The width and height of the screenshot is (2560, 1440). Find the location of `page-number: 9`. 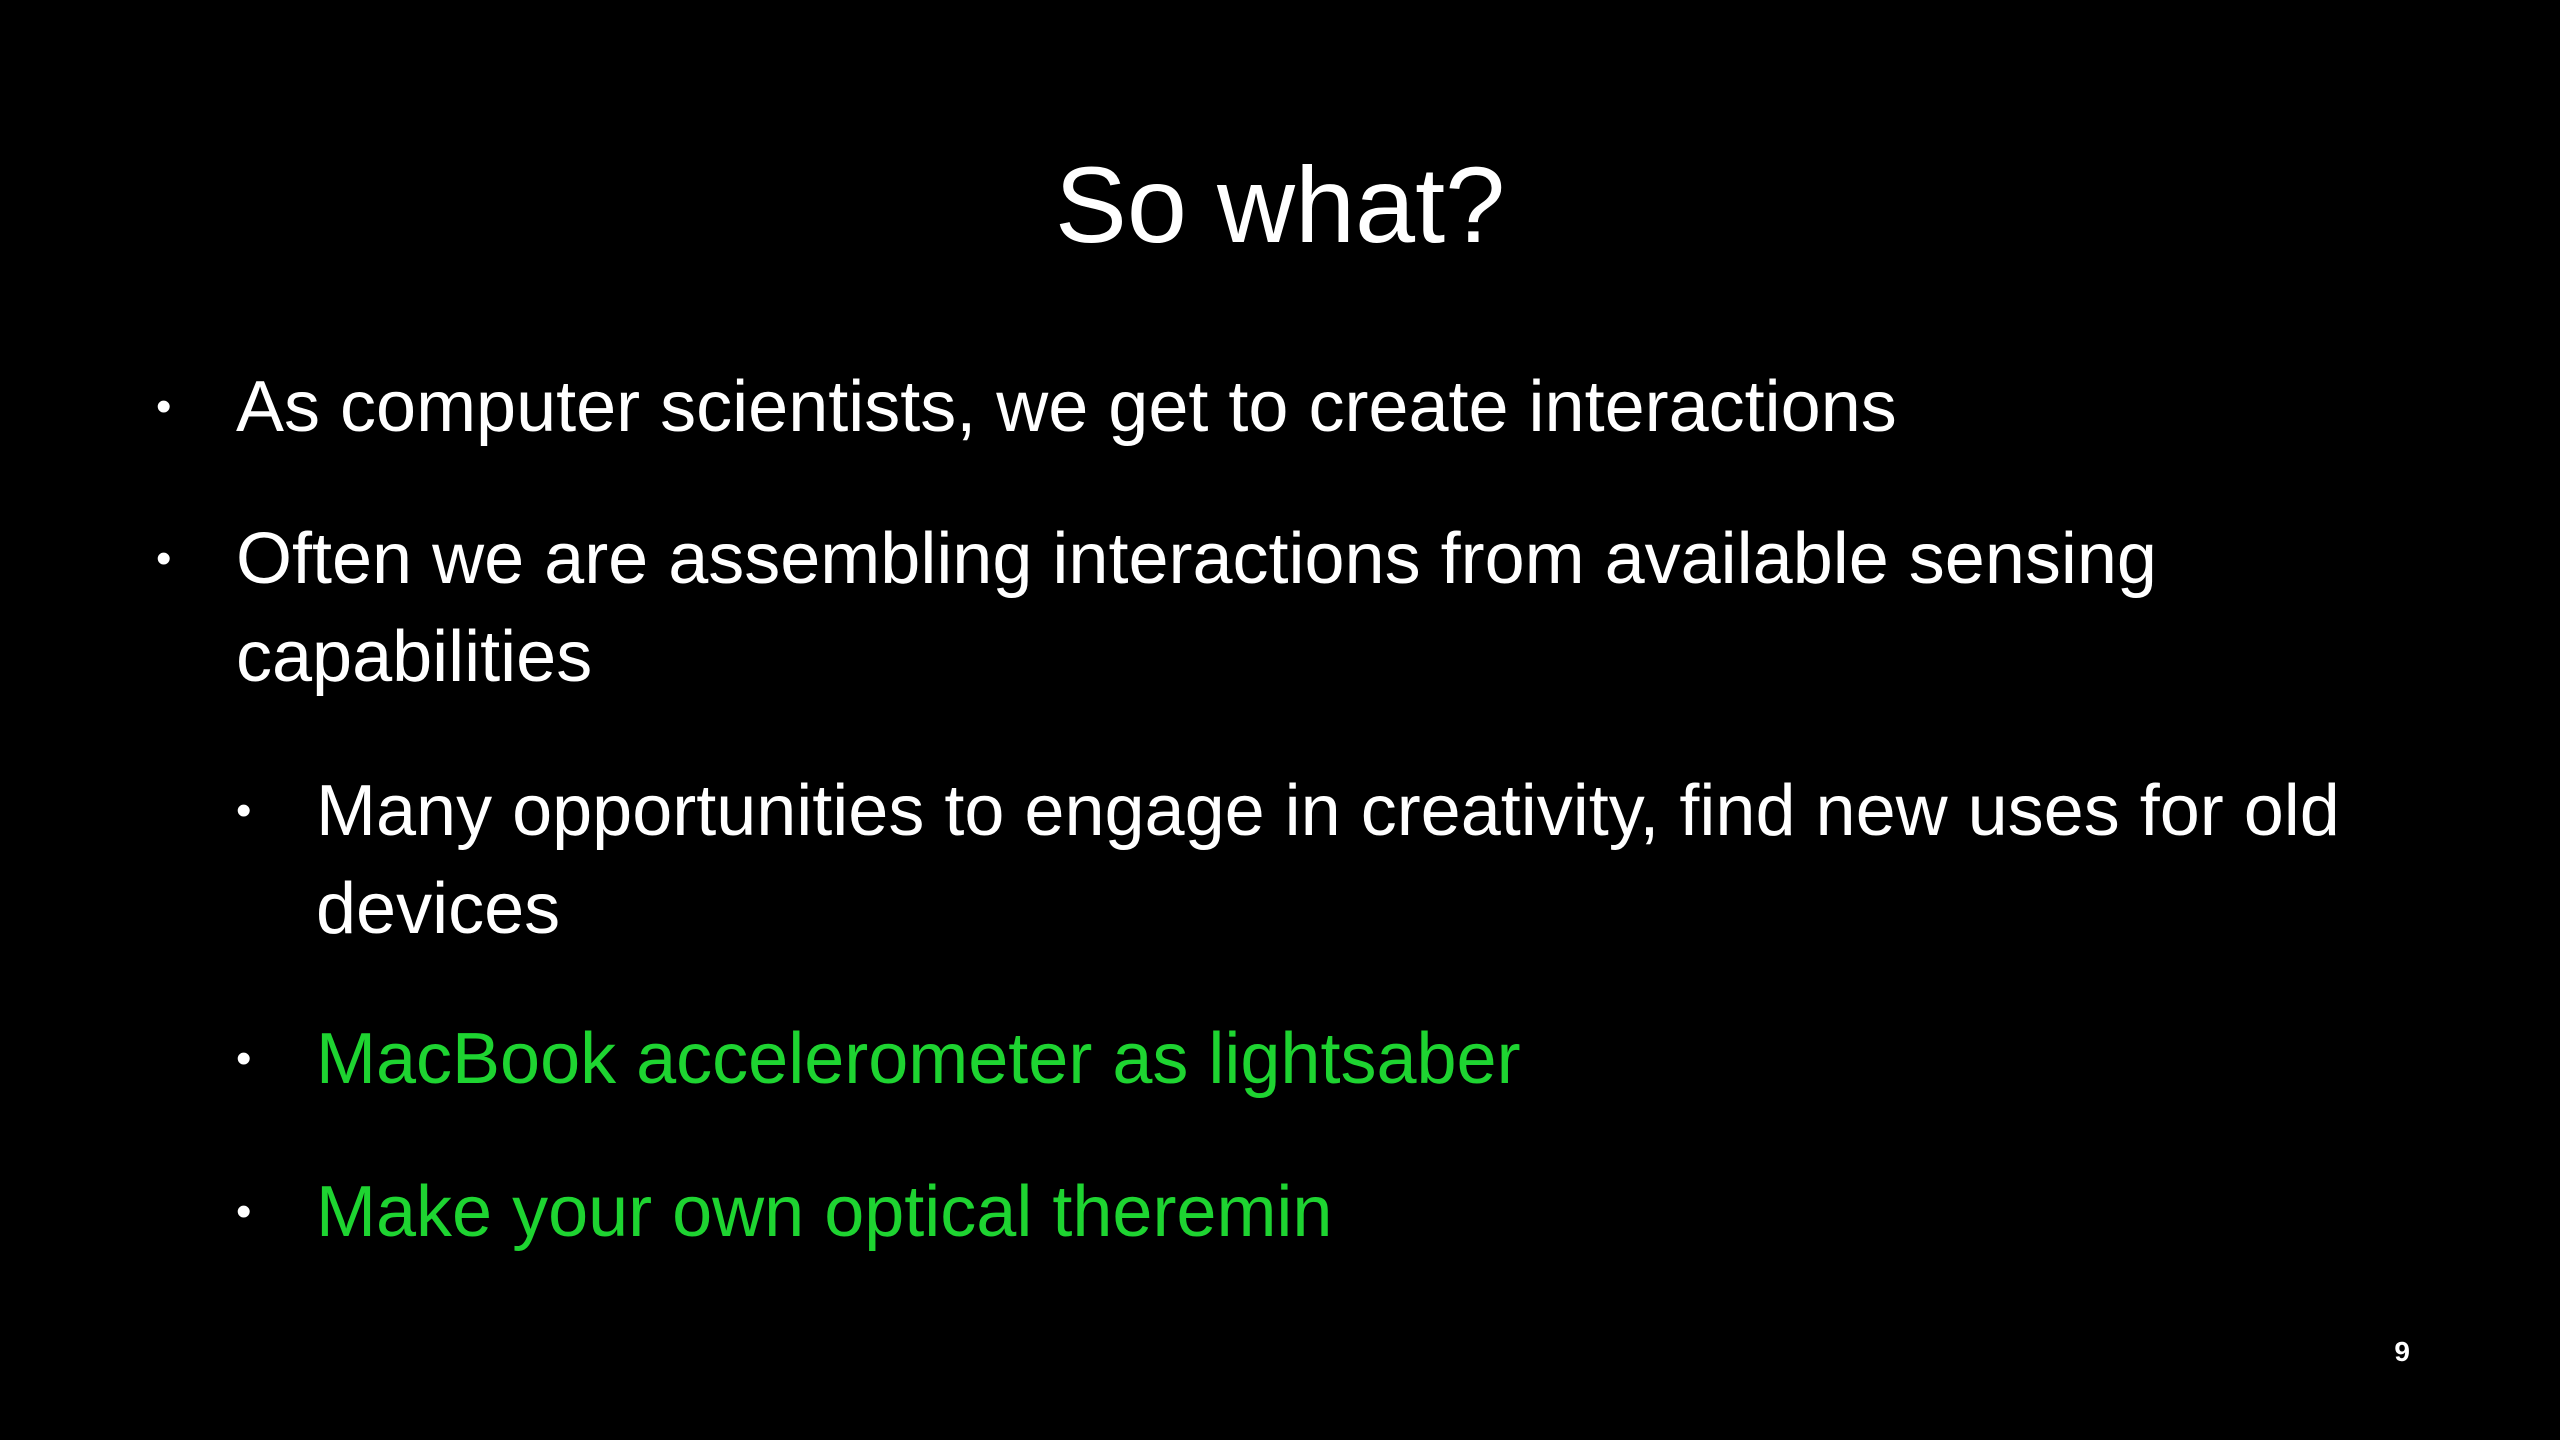

page-number: 9 is located at coordinates (2402, 1351).